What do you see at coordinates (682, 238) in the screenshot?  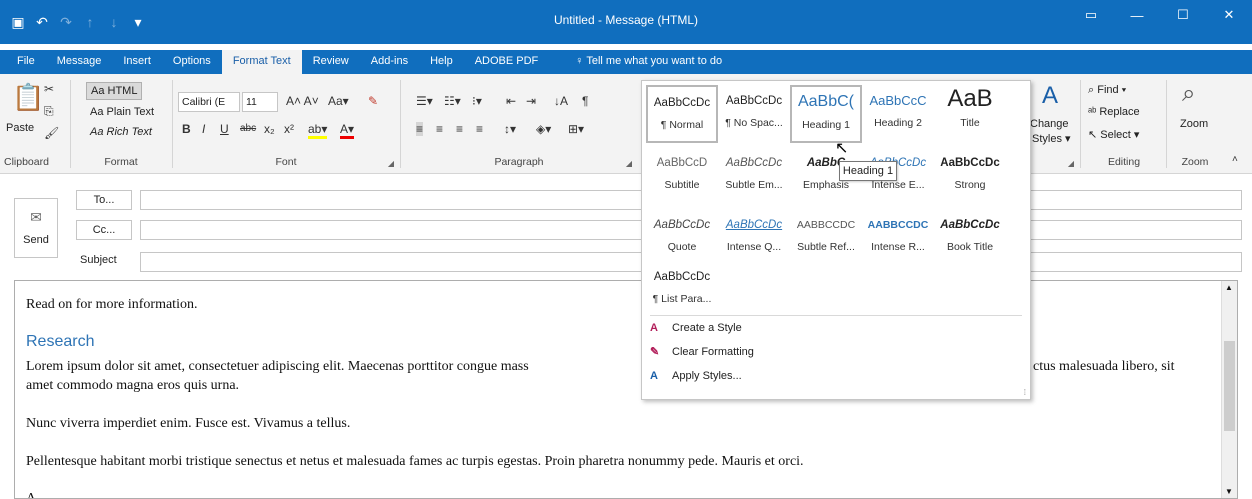 I see `style-quote: AaBbCcDc Quote` at bounding box center [682, 238].